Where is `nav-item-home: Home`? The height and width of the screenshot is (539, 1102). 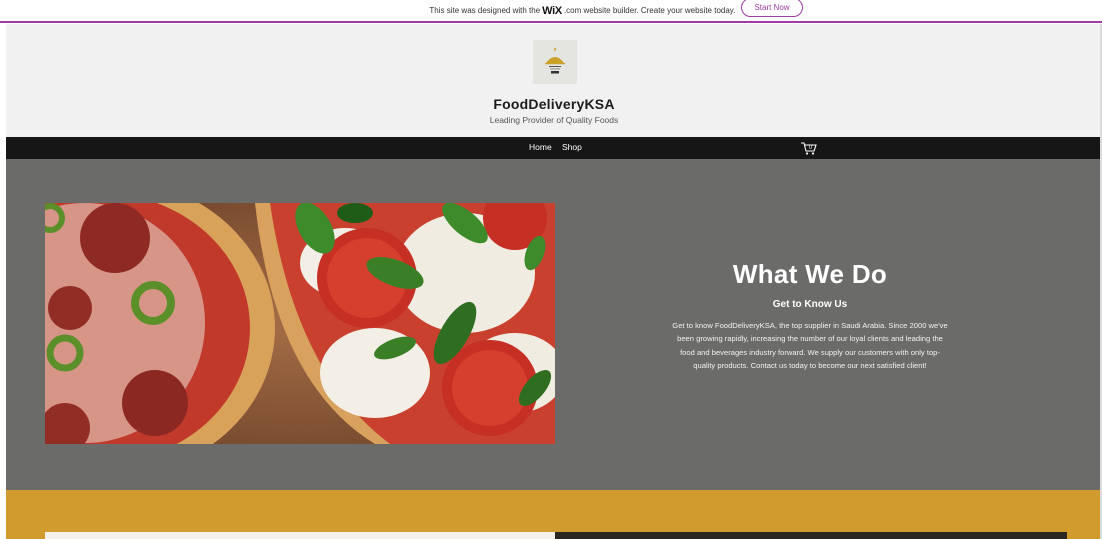 nav-item-home: Home is located at coordinates (540, 147).